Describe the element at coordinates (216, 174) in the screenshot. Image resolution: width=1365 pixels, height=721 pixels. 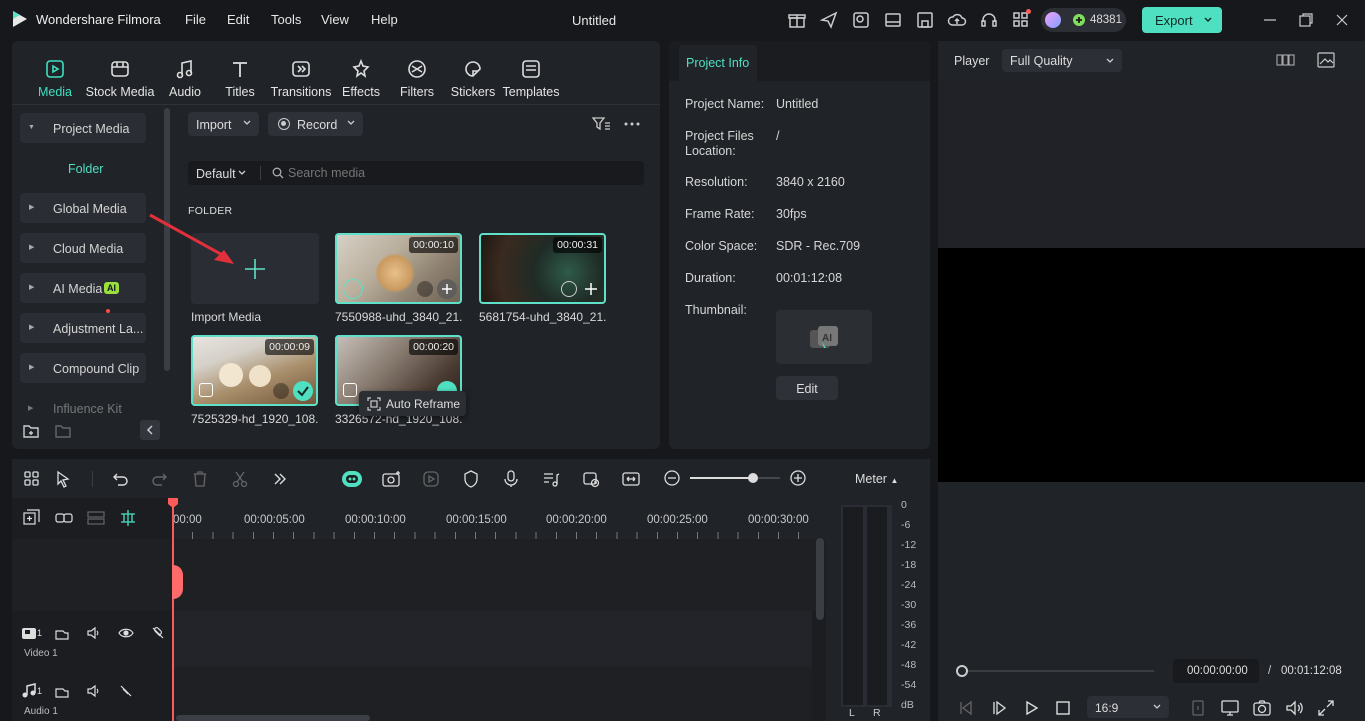
I see `sort-dropdown: Default` at that location.